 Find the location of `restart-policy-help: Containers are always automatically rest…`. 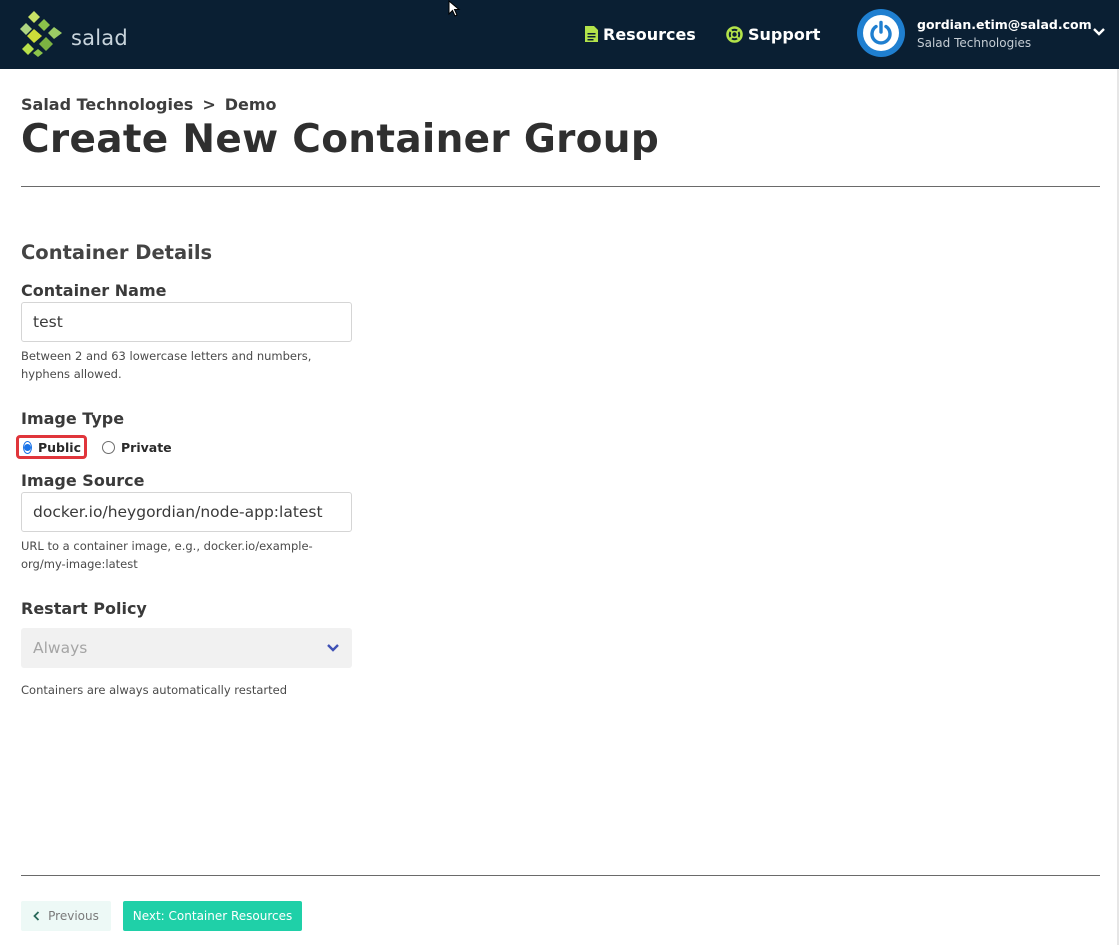

restart-policy-help: Containers are always automatically rest… is located at coordinates (154, 690).